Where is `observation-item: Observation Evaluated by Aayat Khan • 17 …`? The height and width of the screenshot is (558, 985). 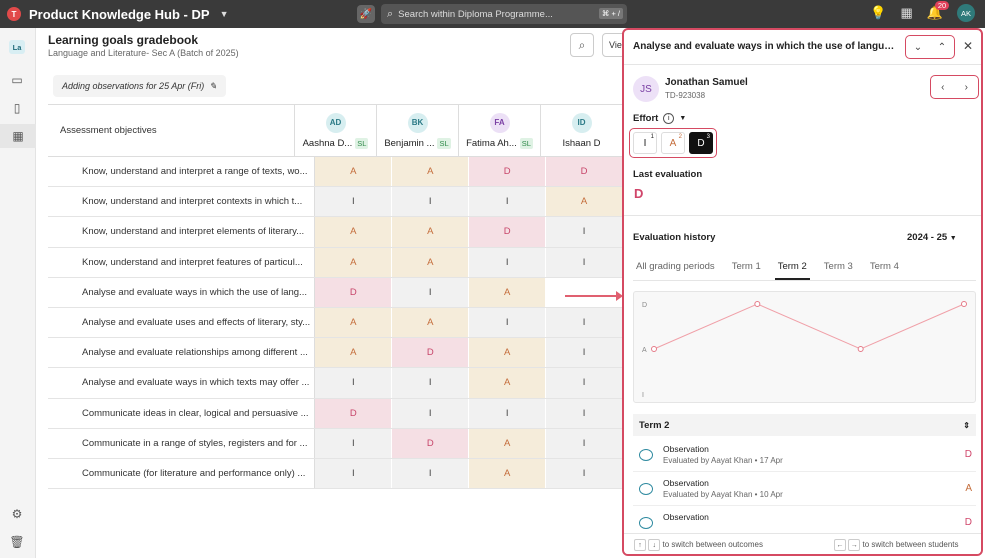 observation-item: Observation Evaluated by Aayat Khan • 17 … is located at coordinates (804, 455).